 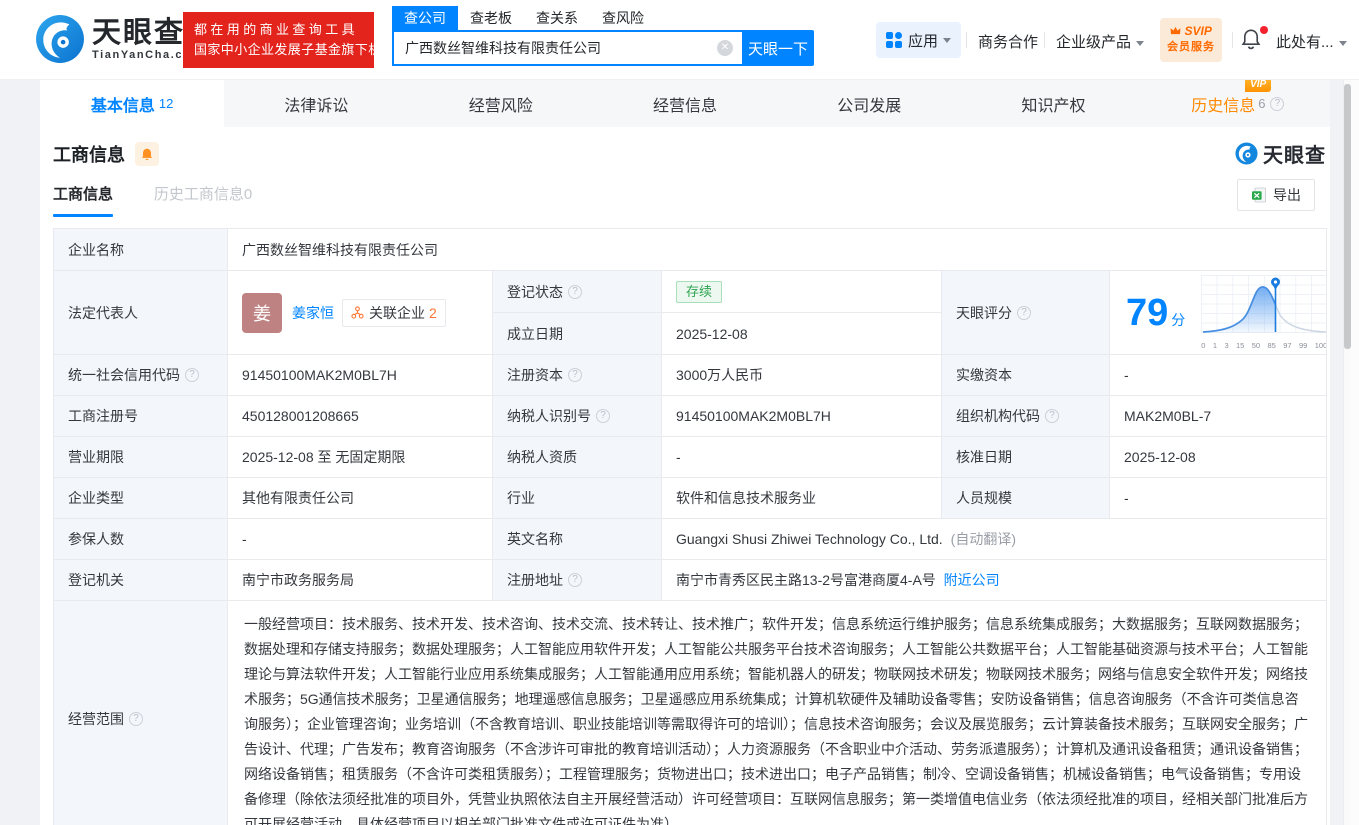 I want to click on company-name-value: 广西数丝智维科技有限责任公司, so click(x=777, y=250).